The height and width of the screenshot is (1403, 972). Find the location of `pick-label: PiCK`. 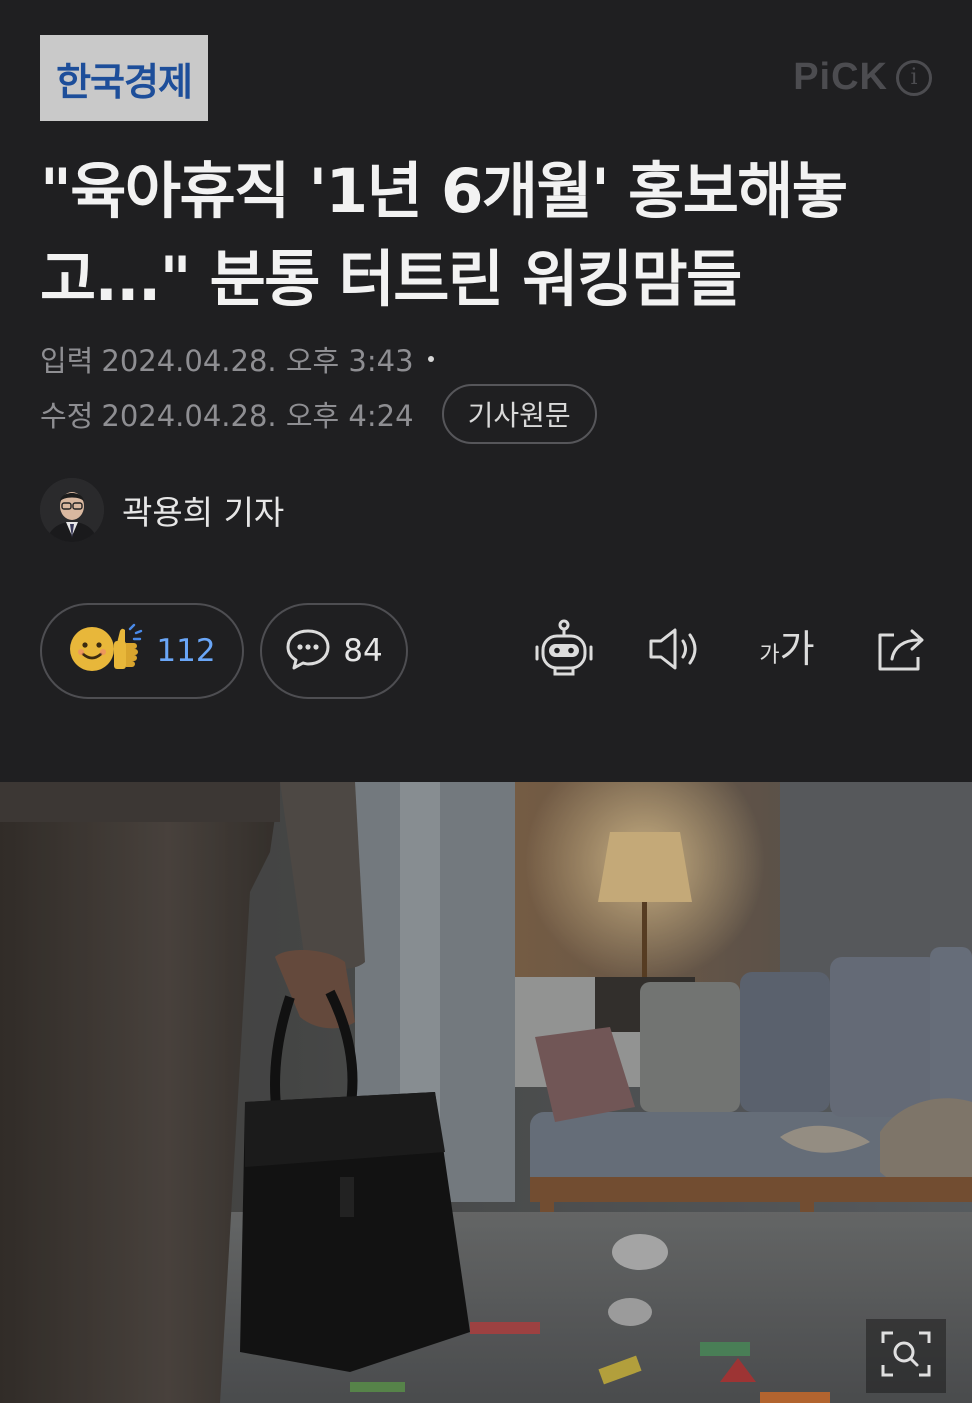

pick-label: PiCK is located at coordinates (840, 77).